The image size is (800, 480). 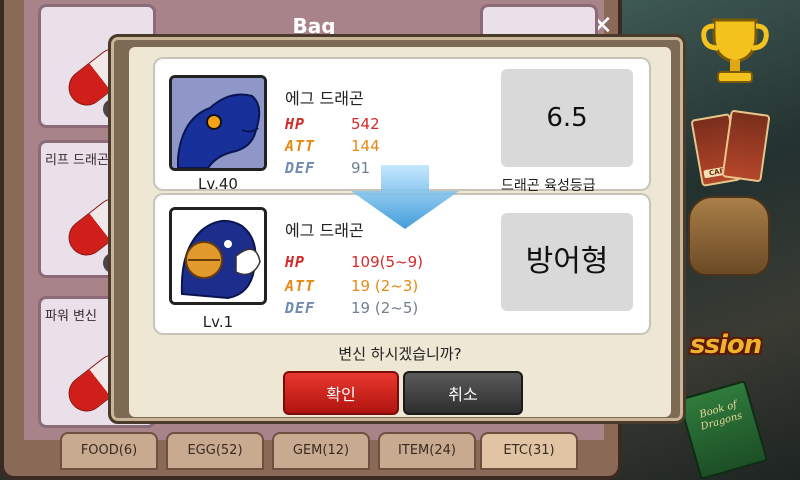 What do you see at coordinates (567, 262) in the screenshot?
I see `type-badge: 방어형` at bounding box center [567, 262].